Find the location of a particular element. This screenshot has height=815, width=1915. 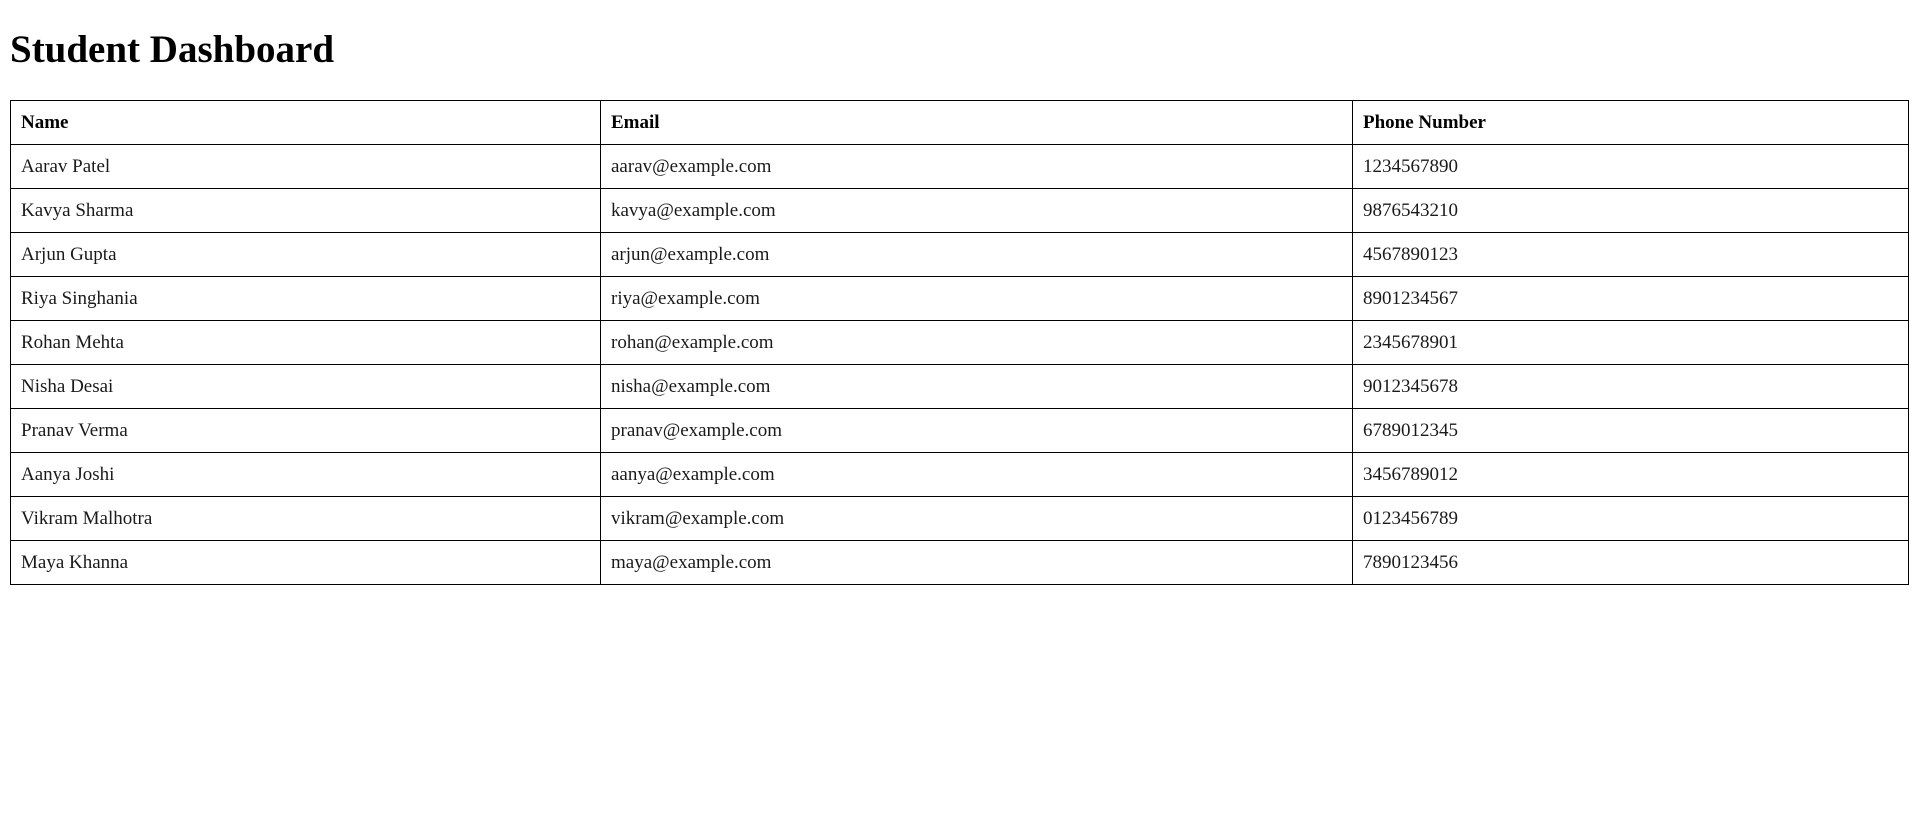

cell-phone: 9012345678 is located at coordinates (1630, 386).